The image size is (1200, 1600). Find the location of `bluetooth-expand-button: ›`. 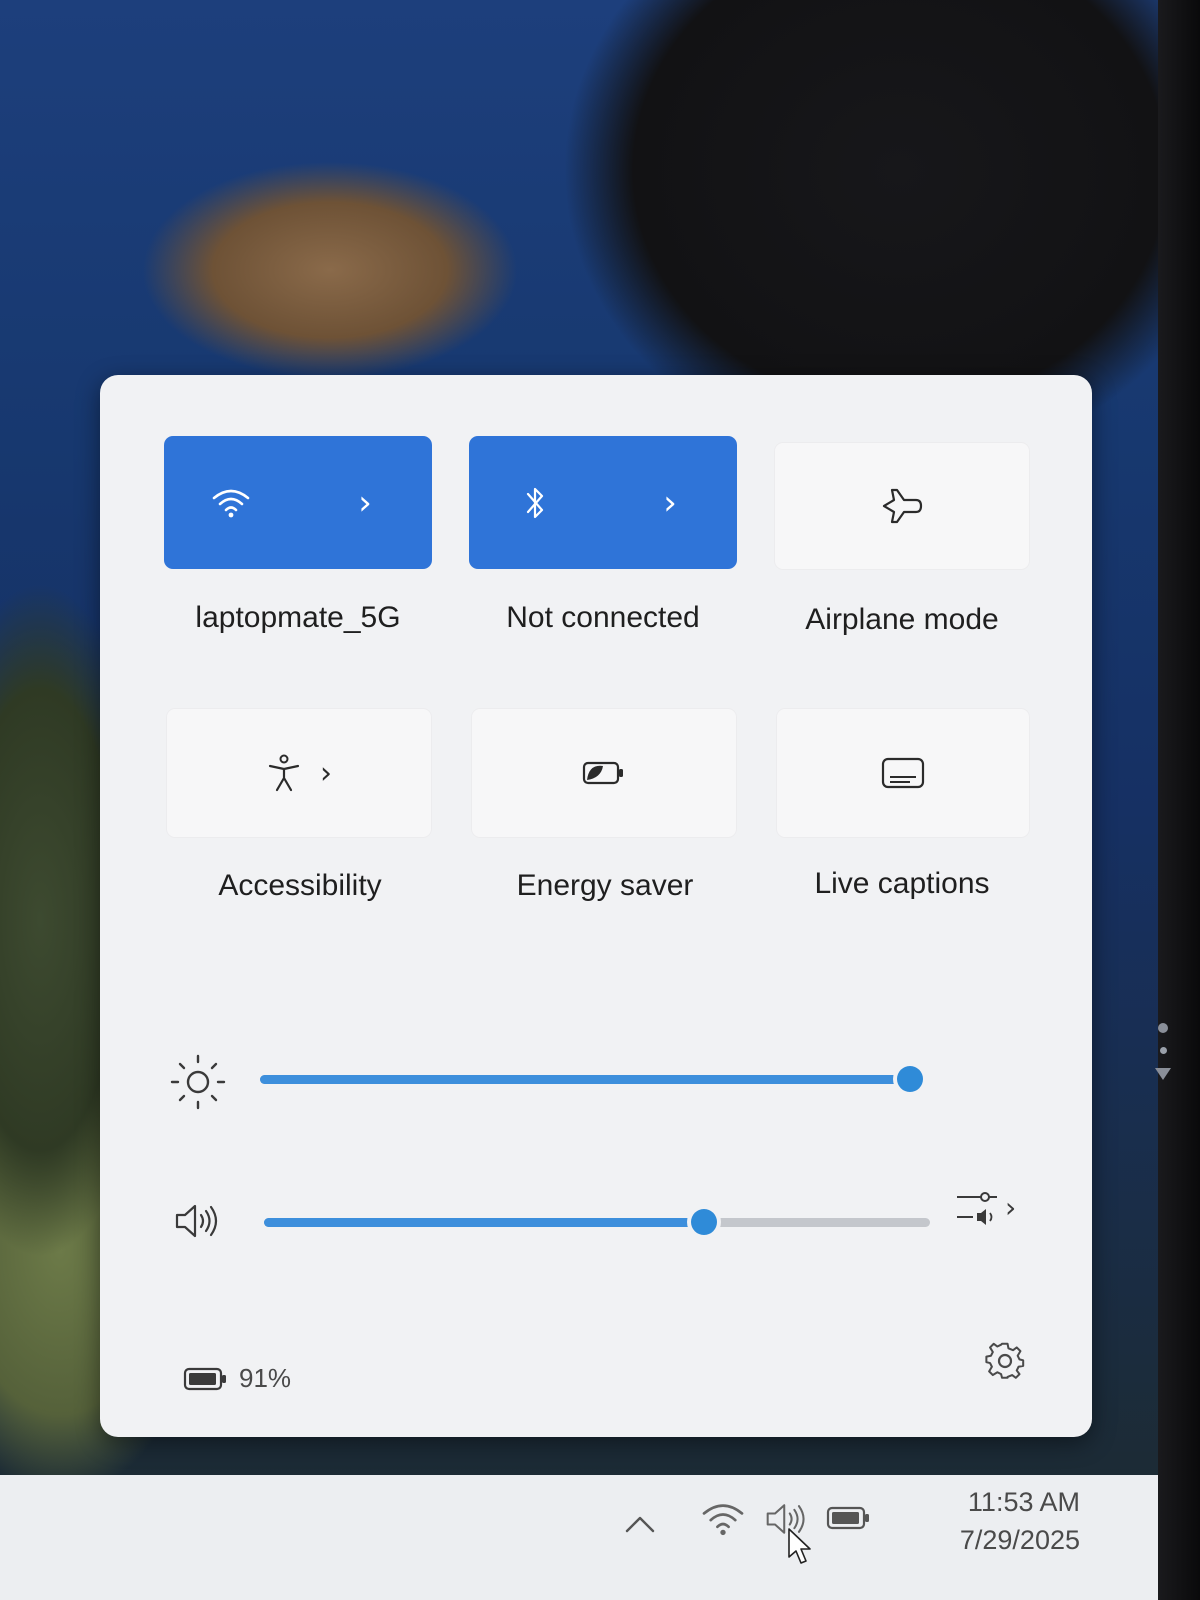

bluetooth-expand-button: › is located at coordinates (670, 502).